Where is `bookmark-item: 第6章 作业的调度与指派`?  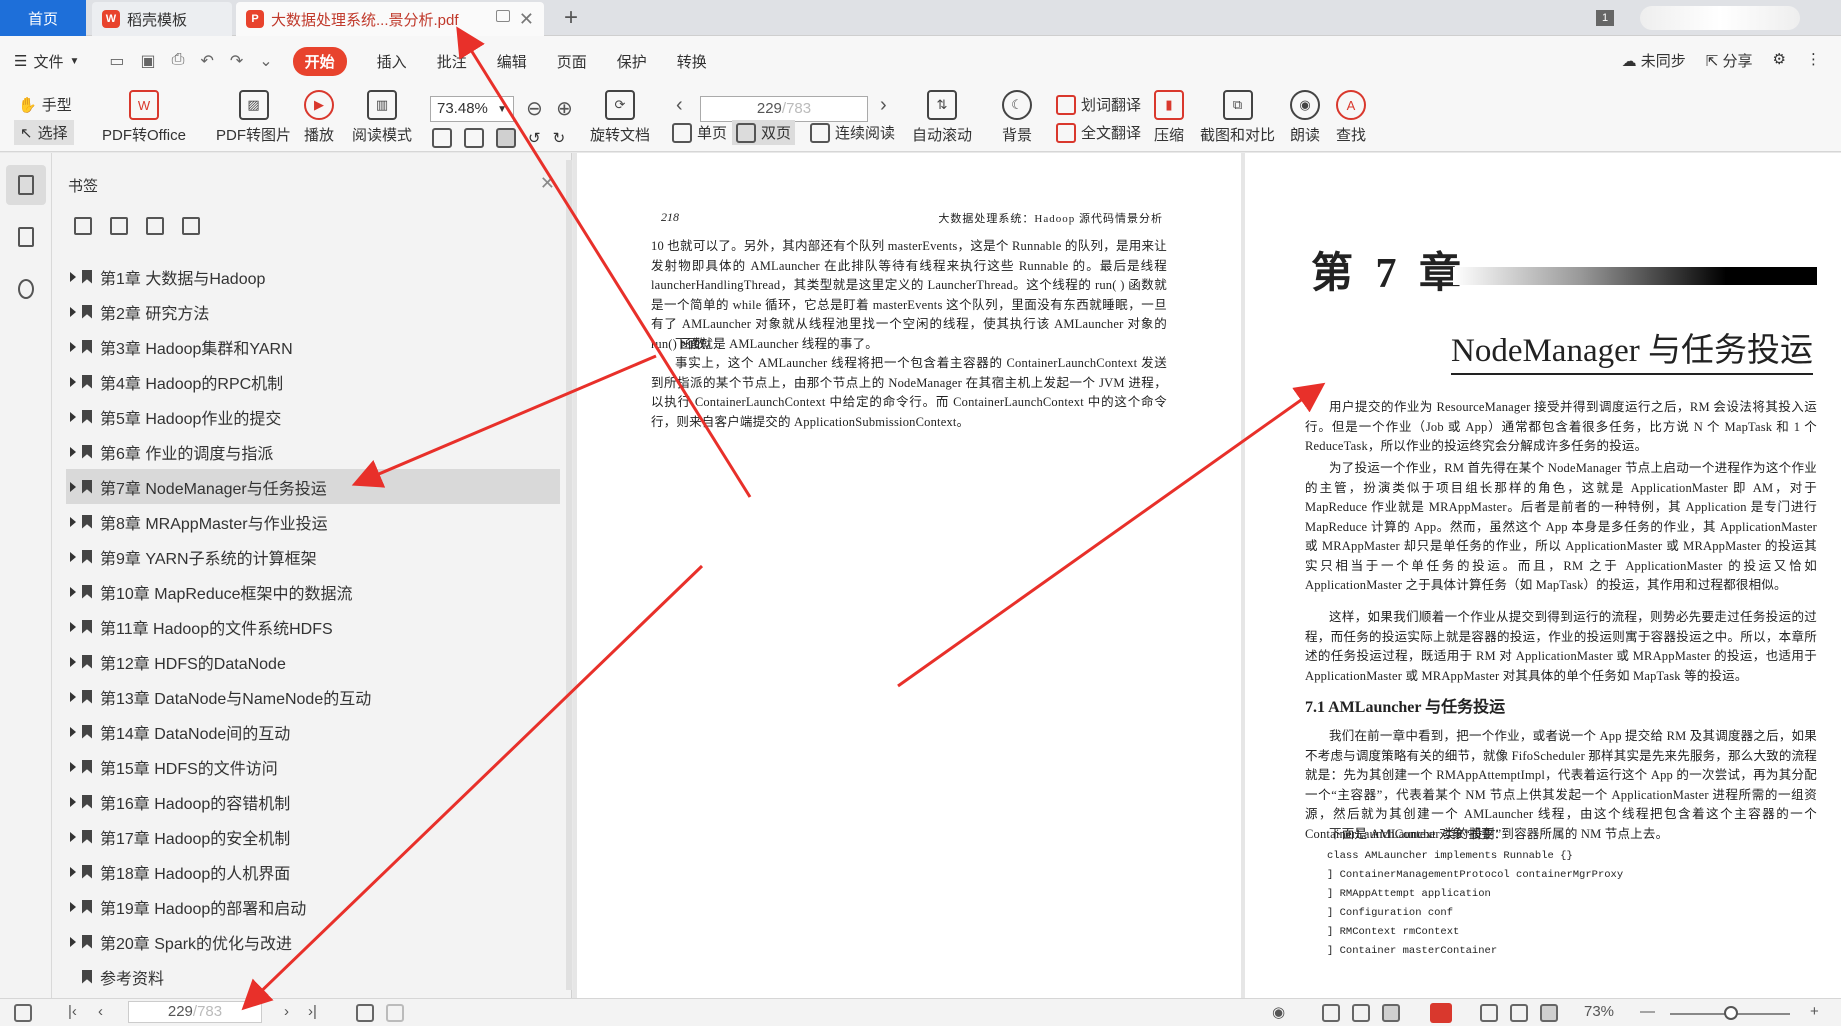
bookmark-item: 第6章 作业的调度与指派 is located at coordinates (313, 451).